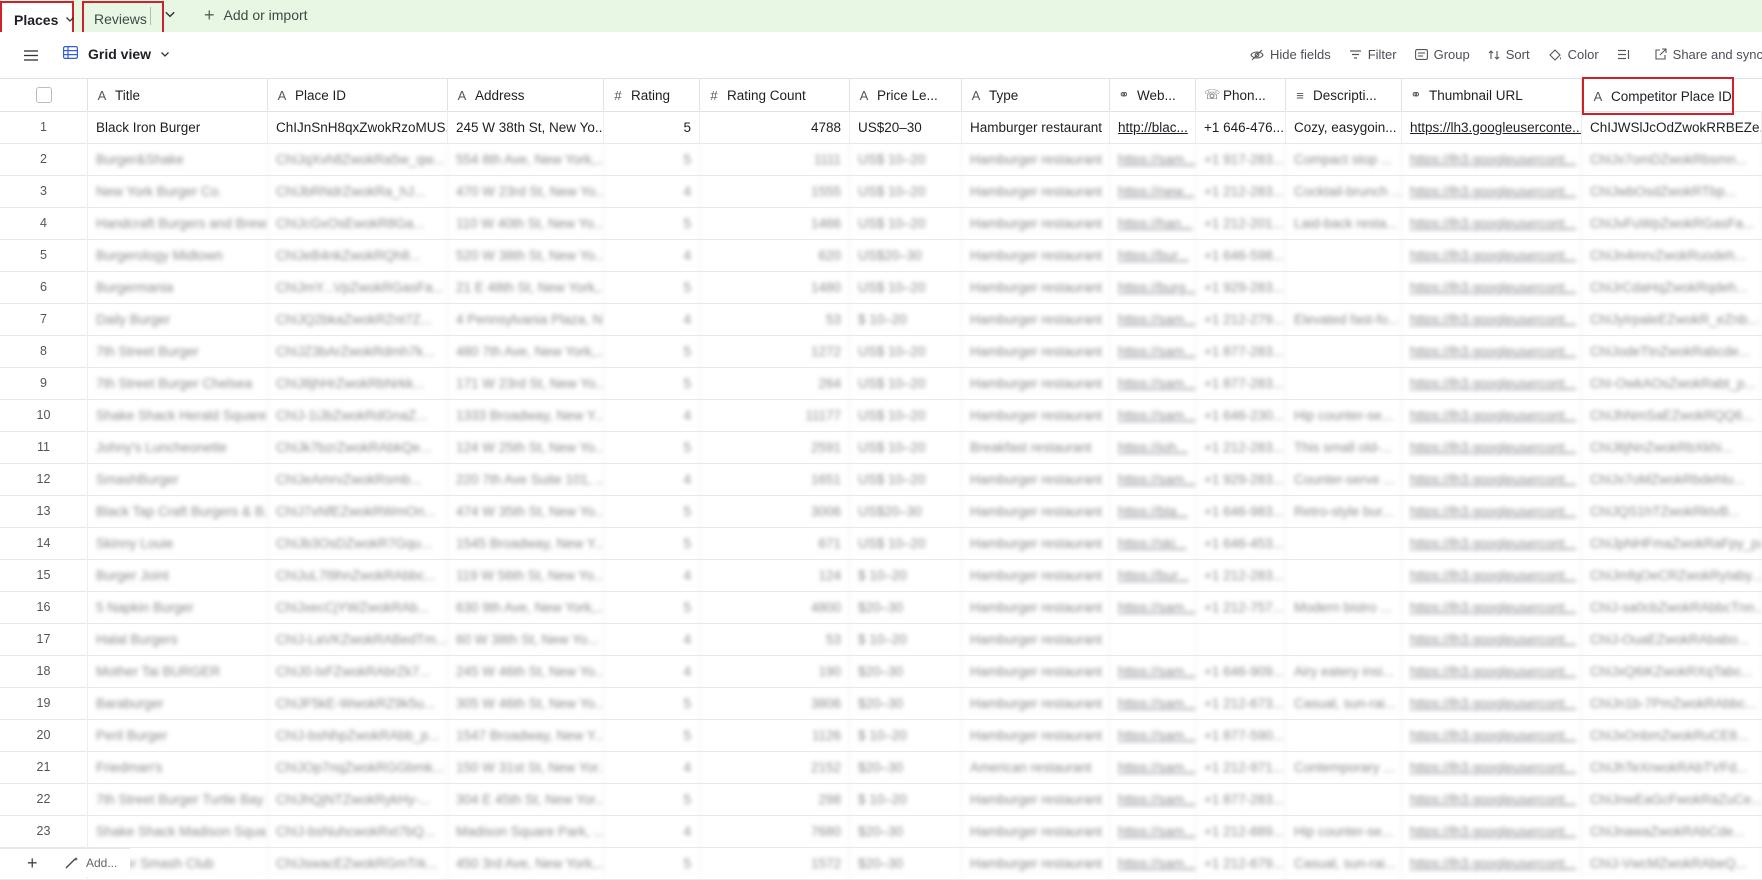 The width and height of the screenshot is (1762, 880). Describe the element at coordinates (178, 415) in the screenshot. I see `cell-title: Shake Shack Herald Square` at that location.